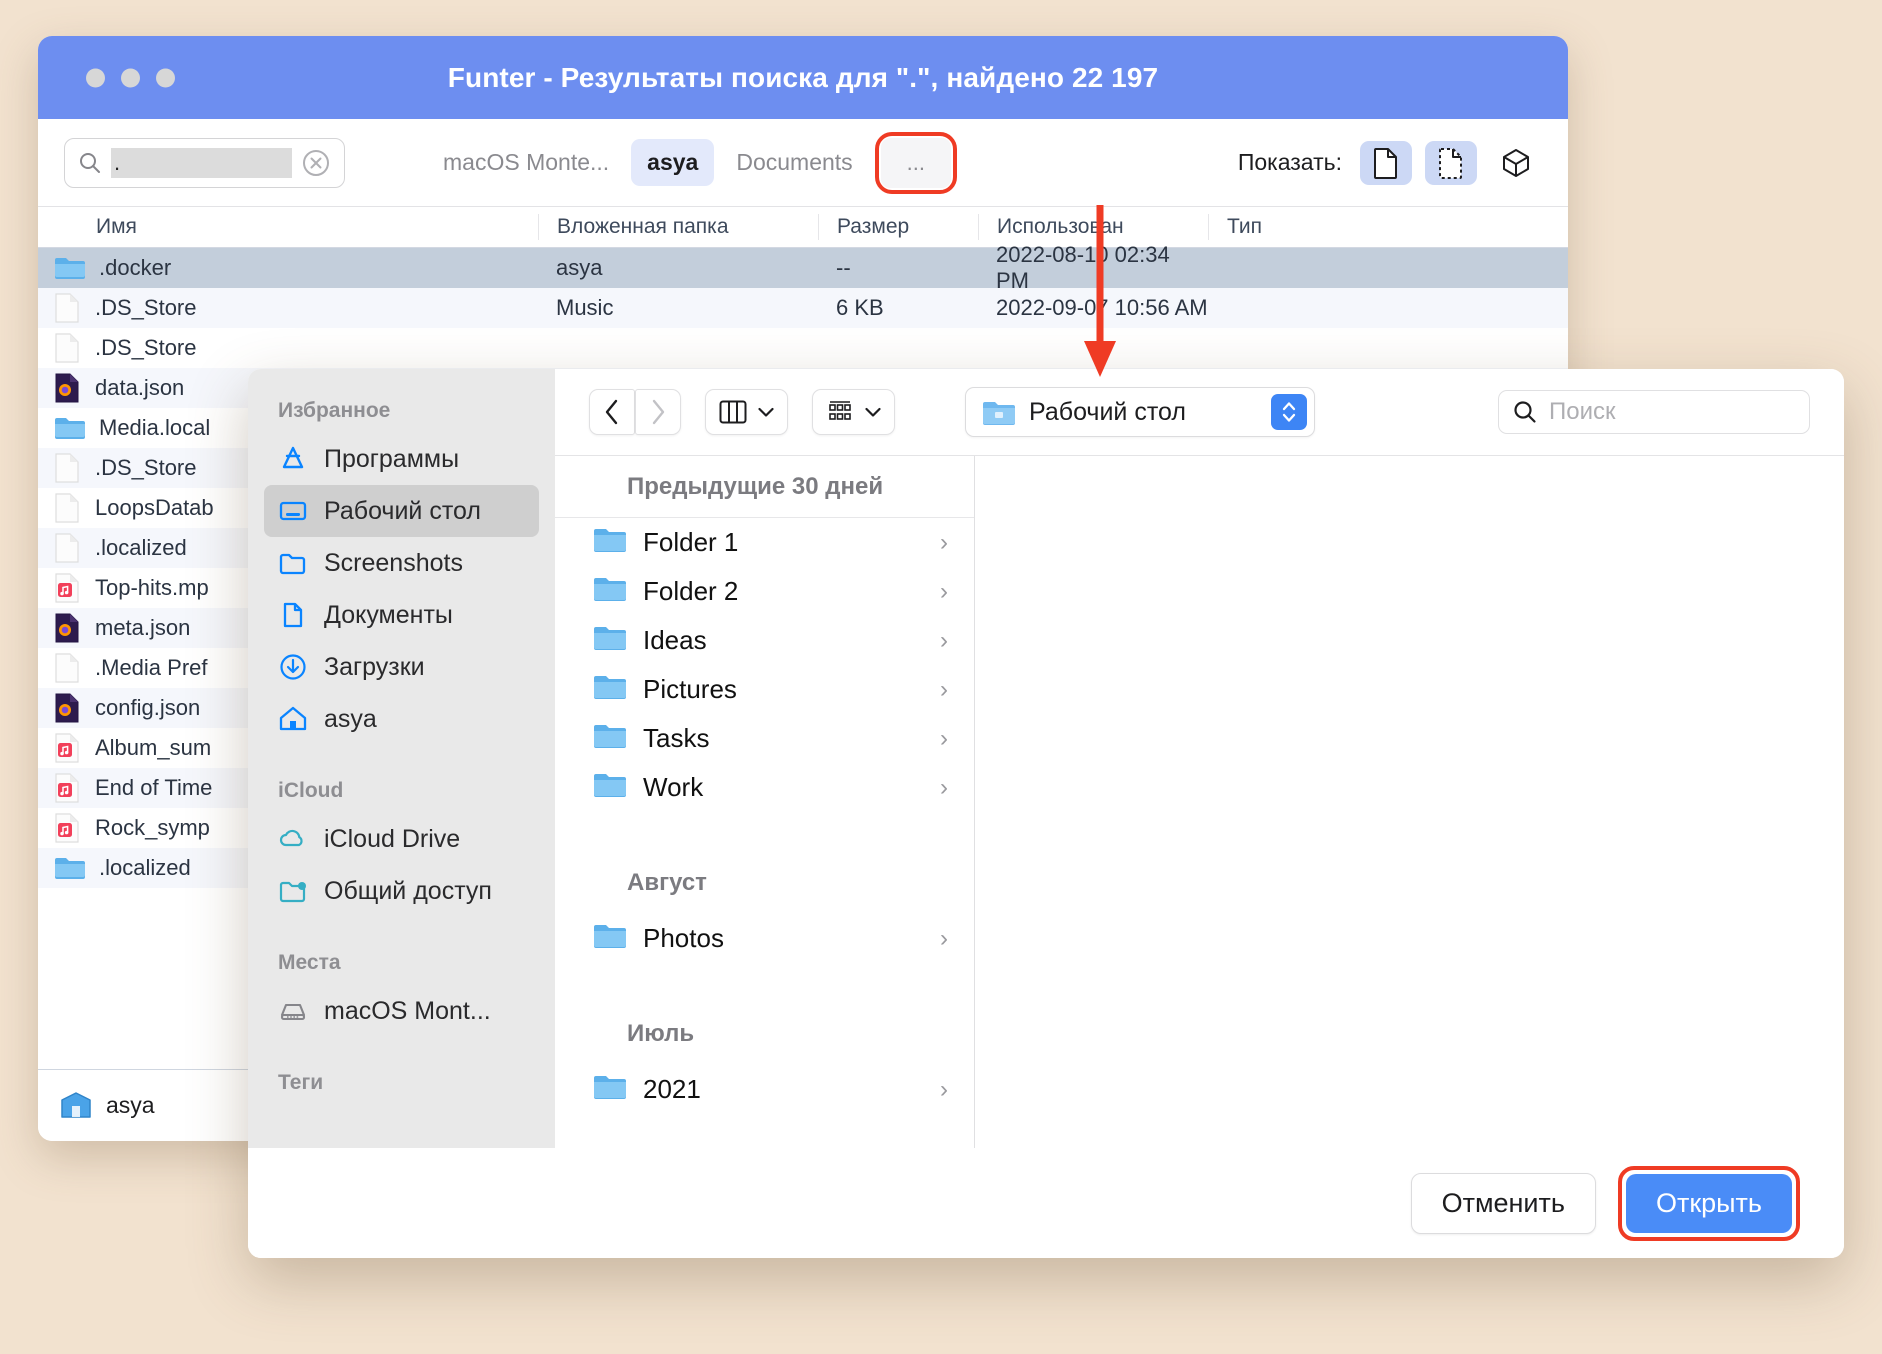 This screenshot has height=1354, width=1882. Describe the element at coordinates (766, 412) in the screenshot. I see `chevron-down-icon` at that location.